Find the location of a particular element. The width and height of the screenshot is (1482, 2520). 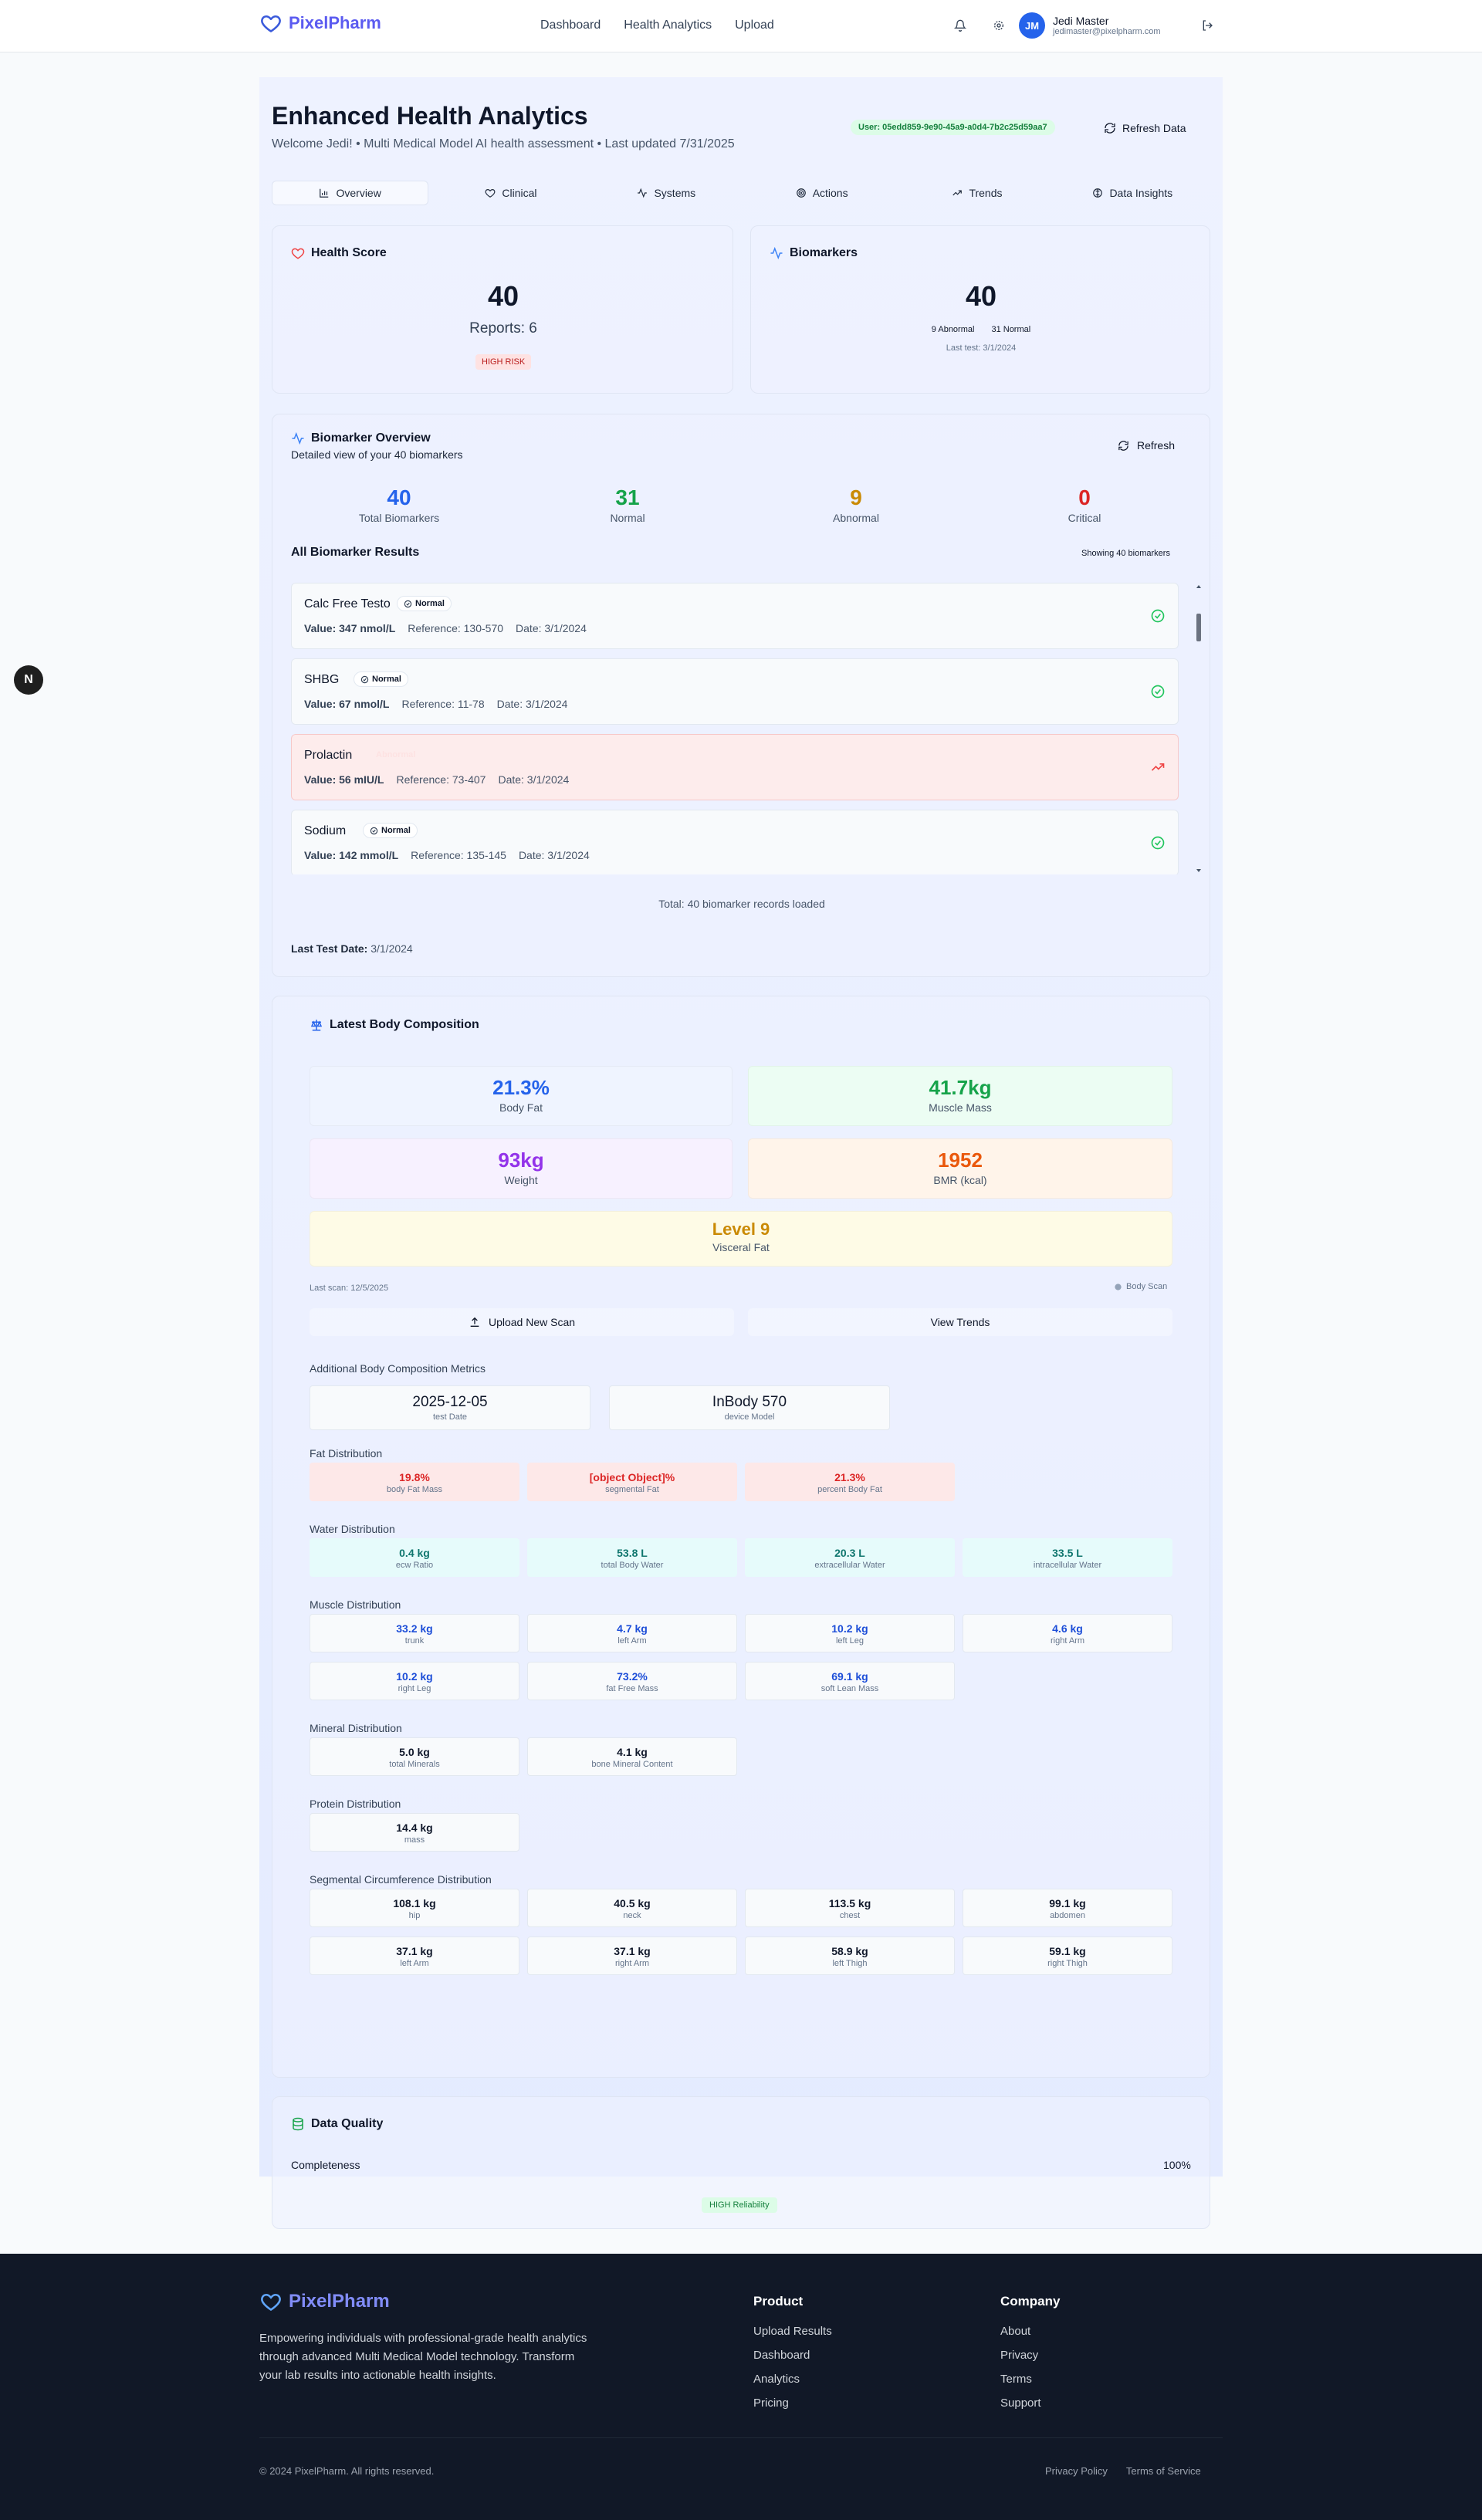

tab-label: Actions is located at coordinates (830, 193).